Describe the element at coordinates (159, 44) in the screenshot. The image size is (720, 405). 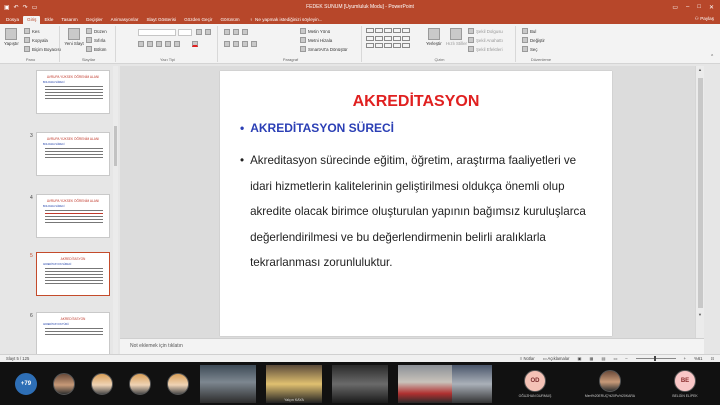
I see `underline-button` at that location.